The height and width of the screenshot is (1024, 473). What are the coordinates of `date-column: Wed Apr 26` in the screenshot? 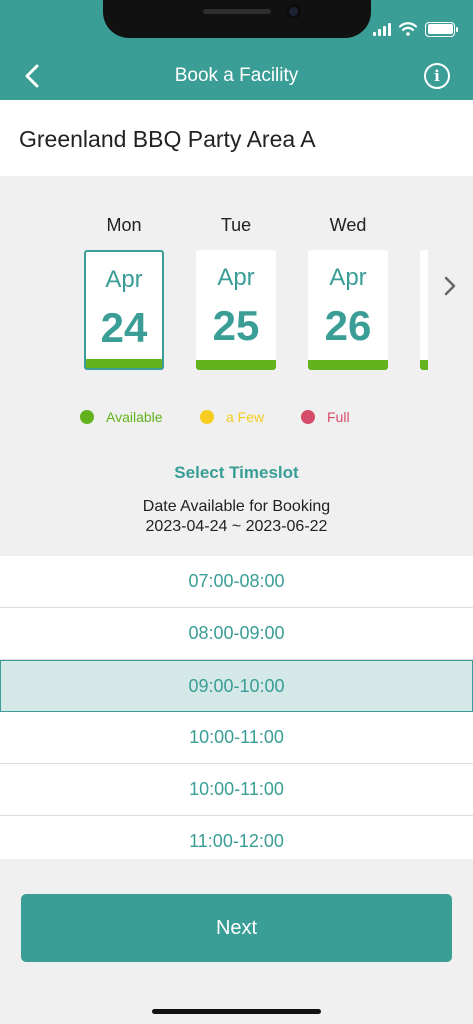 It's located at (348, 291).